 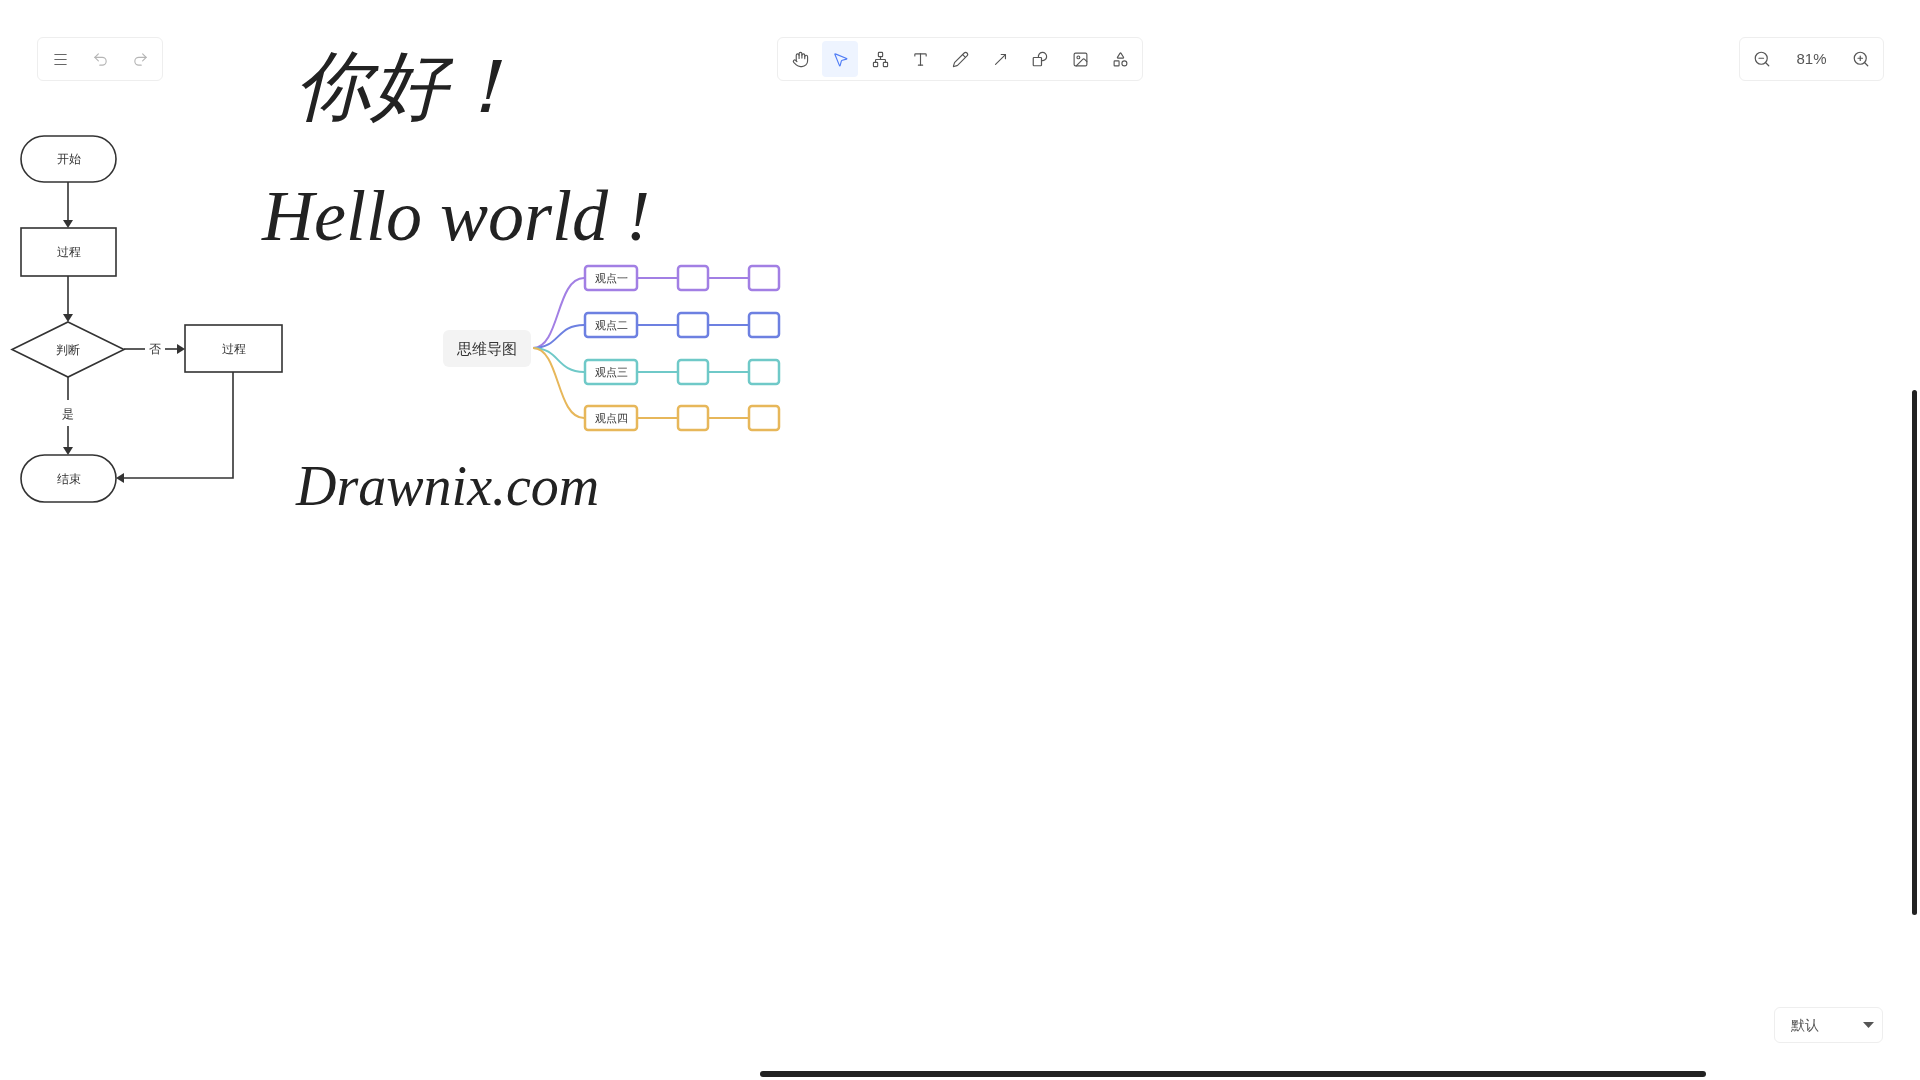 I want to click on terminal-node: 开始, so click(x=68, y=159).